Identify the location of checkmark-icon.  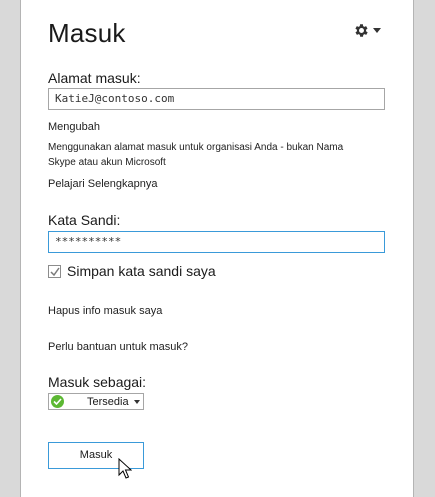
(55, 272).